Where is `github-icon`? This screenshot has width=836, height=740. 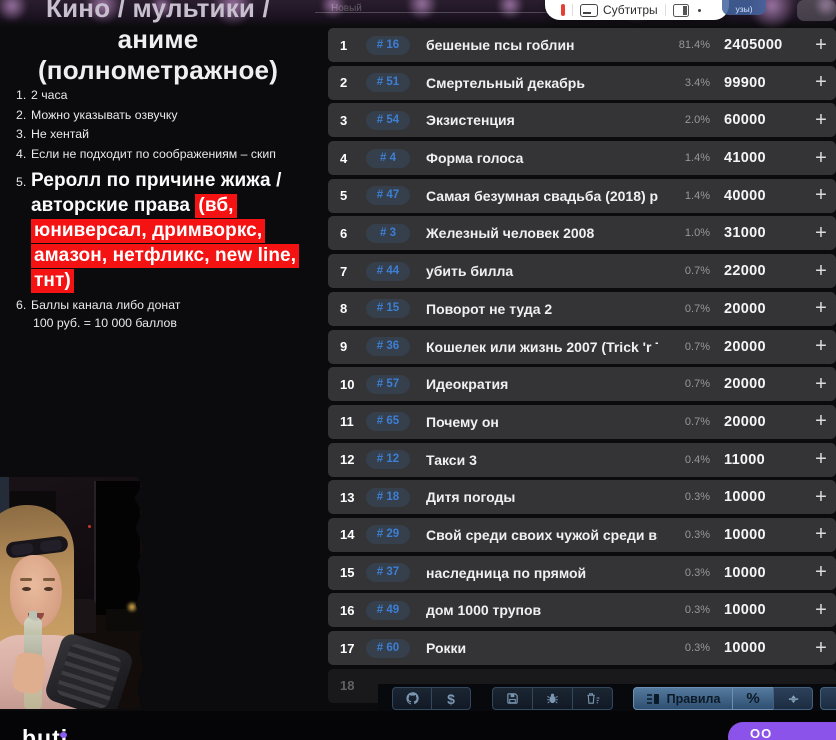
github-icon is located at coordinates (412, 698).